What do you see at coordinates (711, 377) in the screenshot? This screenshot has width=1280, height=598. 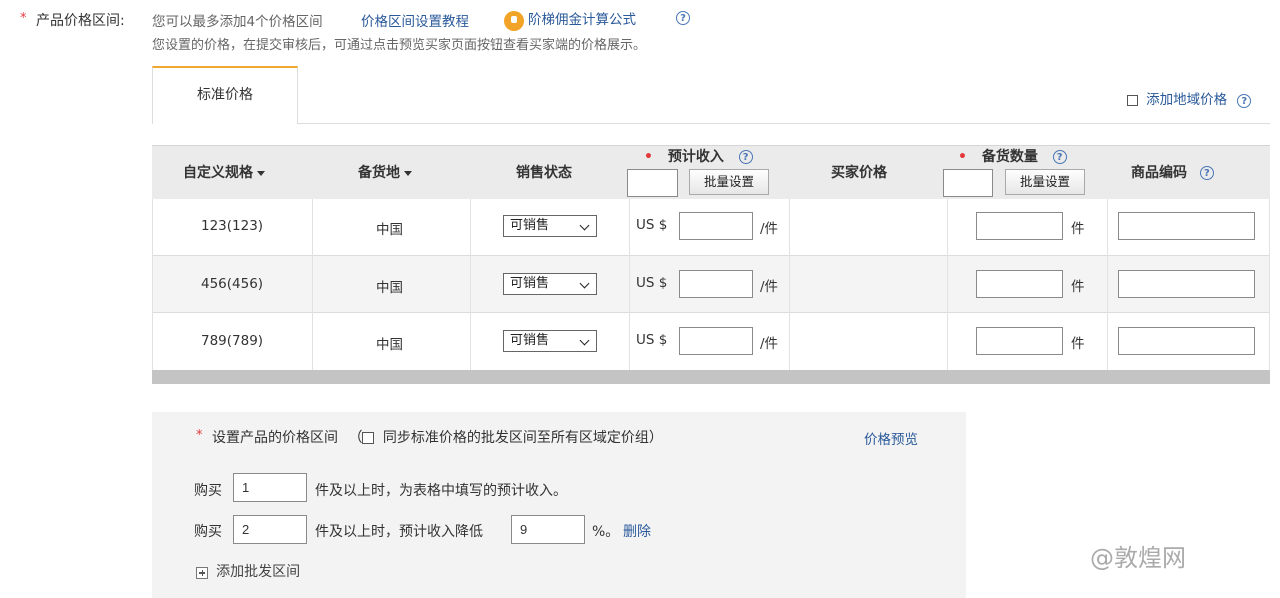 I see `horizontal-scrollbar` at bounding box center [711, 377].